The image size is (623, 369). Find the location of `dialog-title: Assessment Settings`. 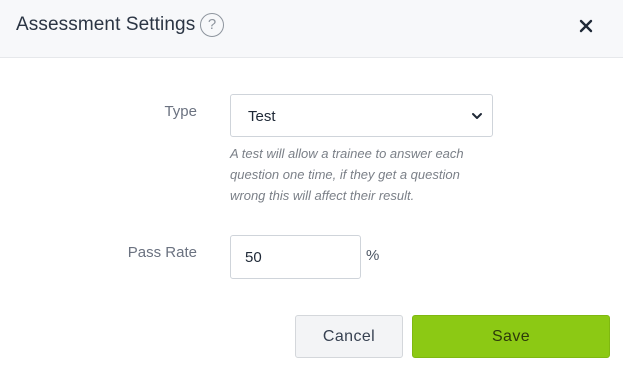

dialog-title: Assessment Settings is located at coordinates (106, 24).